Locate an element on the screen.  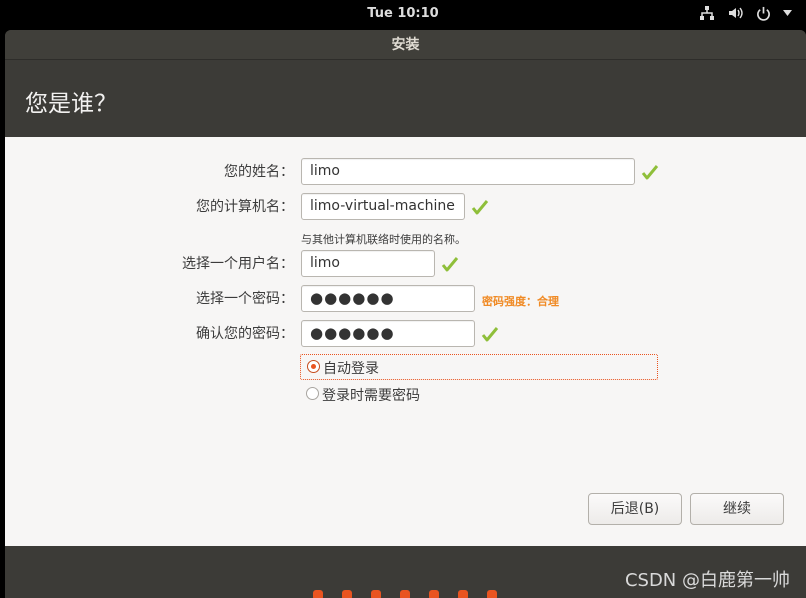
login-auto-label: 自动登录 is located at coordinates (351, 369).